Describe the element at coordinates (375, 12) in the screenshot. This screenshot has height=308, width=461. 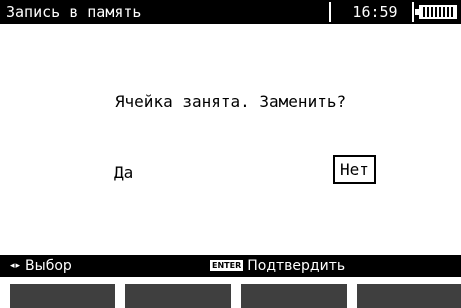
I see `clock: 16:59` at that location.